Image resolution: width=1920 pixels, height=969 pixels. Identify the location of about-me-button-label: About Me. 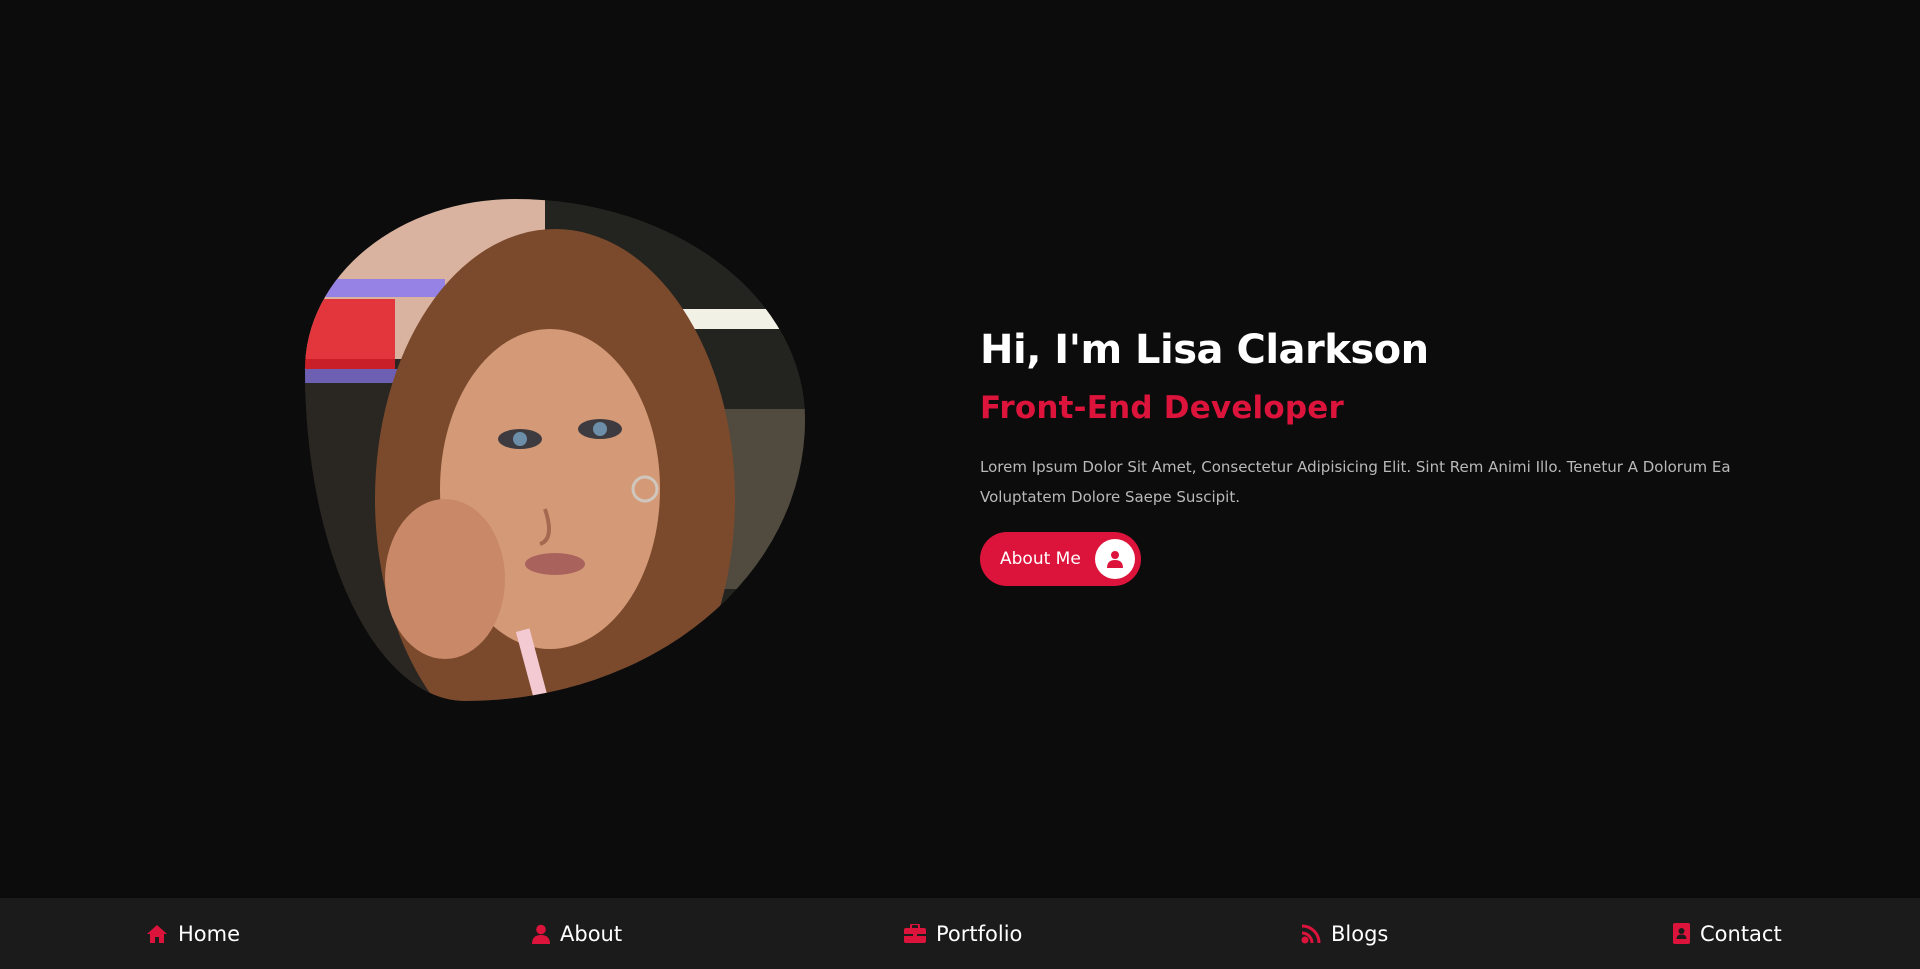
(1040, 559).